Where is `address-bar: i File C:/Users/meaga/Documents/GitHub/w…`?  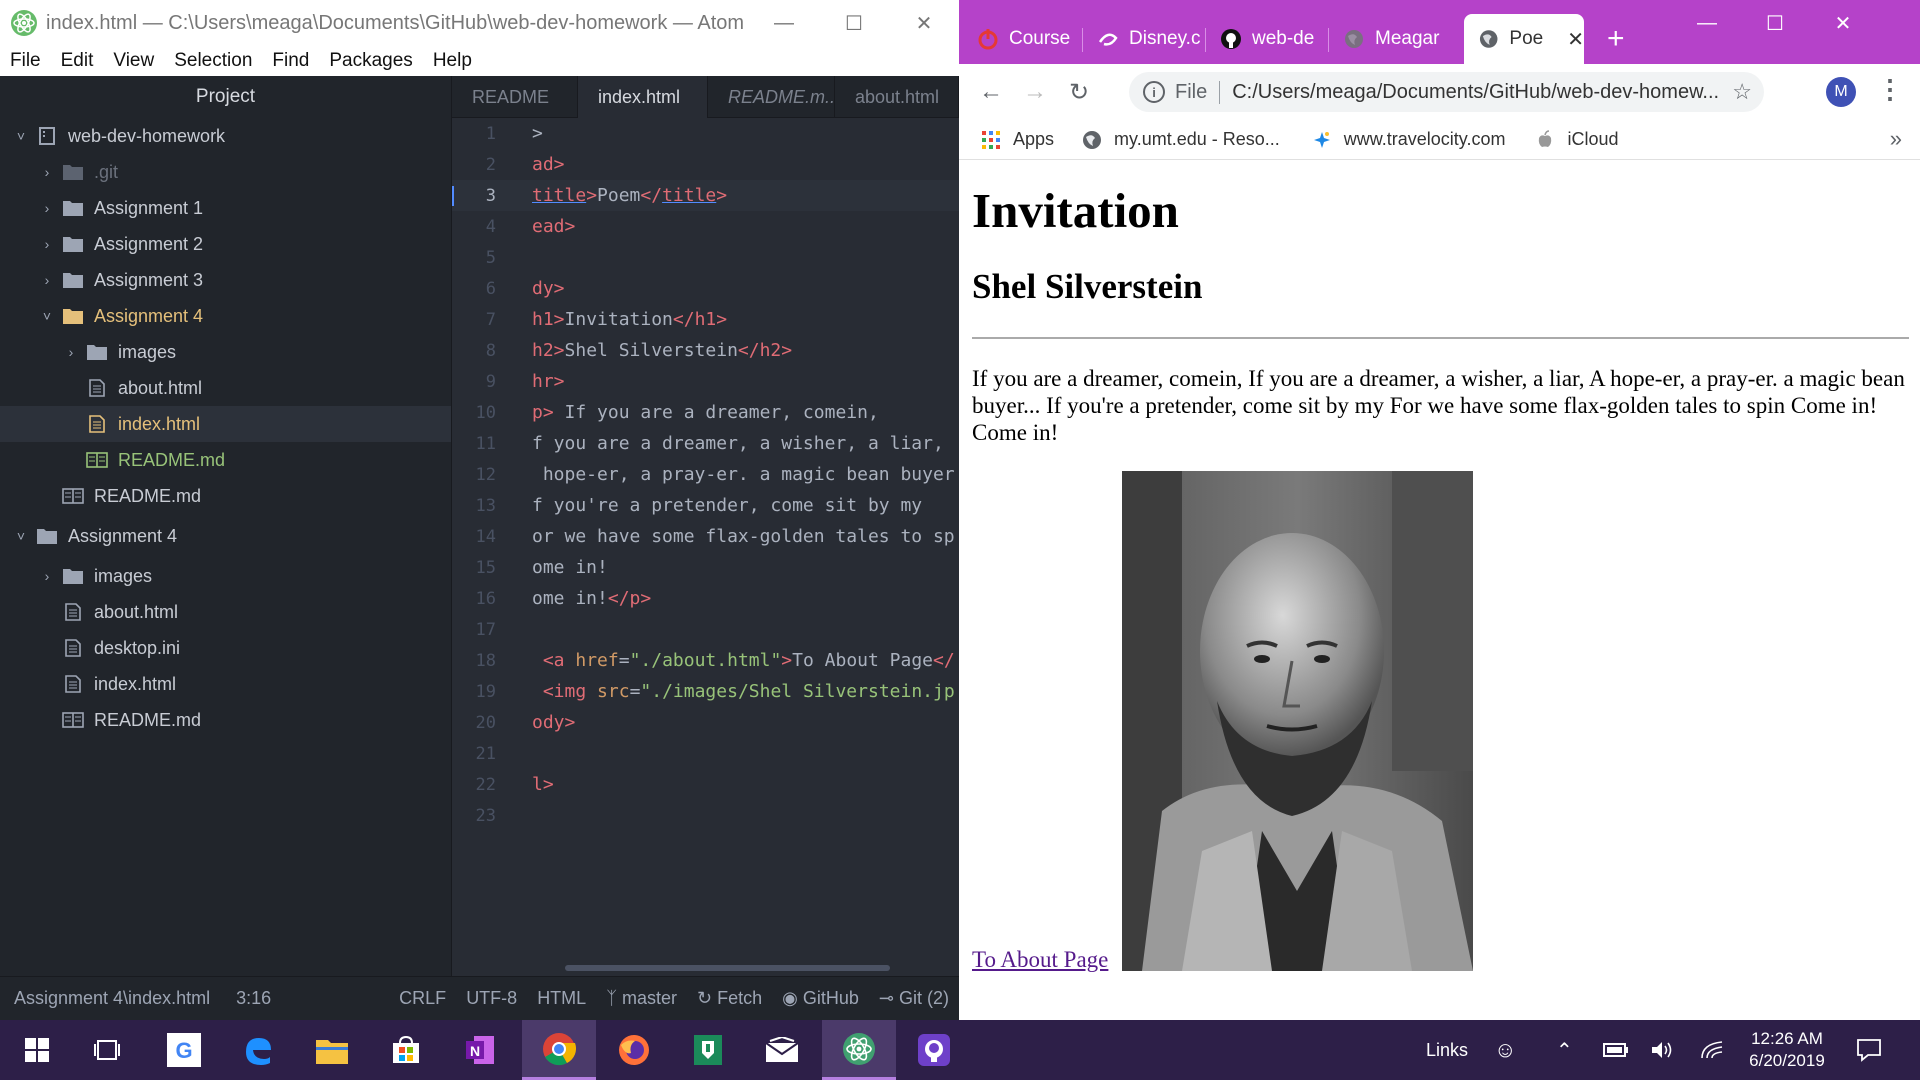
address-bar: i File C:/Users/meaga/Documents/GitHub/w… is located at coordinates (1446, 92).